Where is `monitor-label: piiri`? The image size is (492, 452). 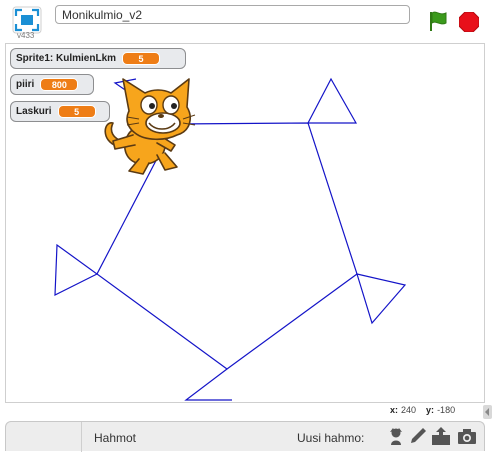
monitor-label: piiri is located at coordinates (25, 84).